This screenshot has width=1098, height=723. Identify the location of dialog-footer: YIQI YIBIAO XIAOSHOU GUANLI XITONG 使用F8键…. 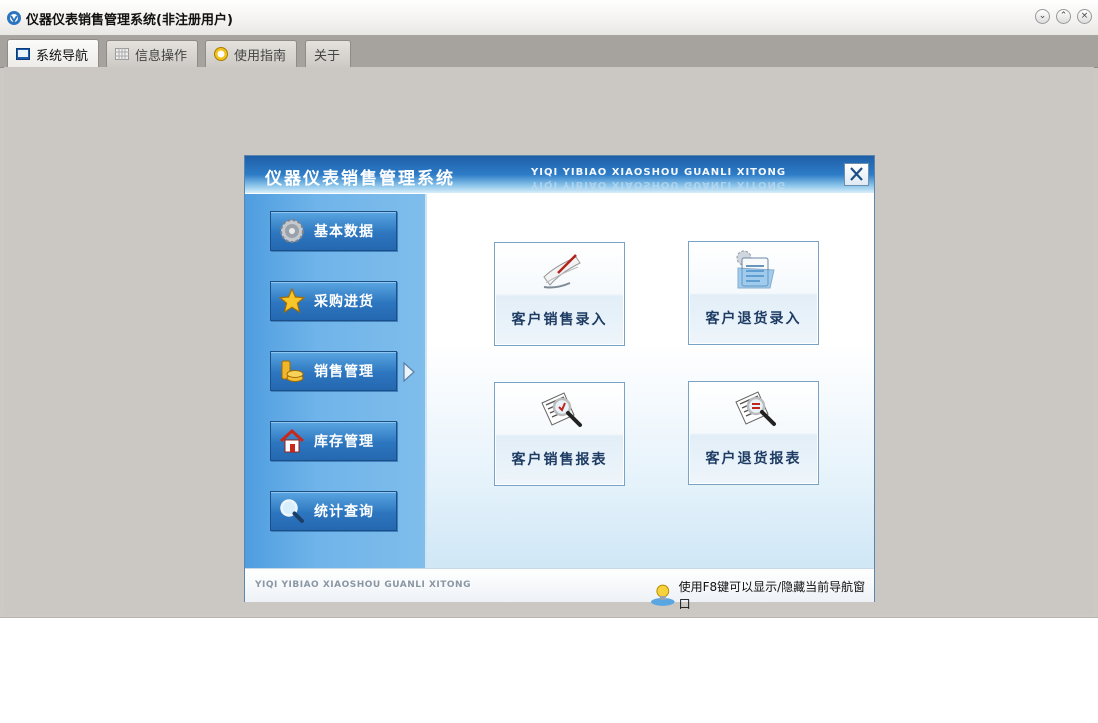
(559, 589).